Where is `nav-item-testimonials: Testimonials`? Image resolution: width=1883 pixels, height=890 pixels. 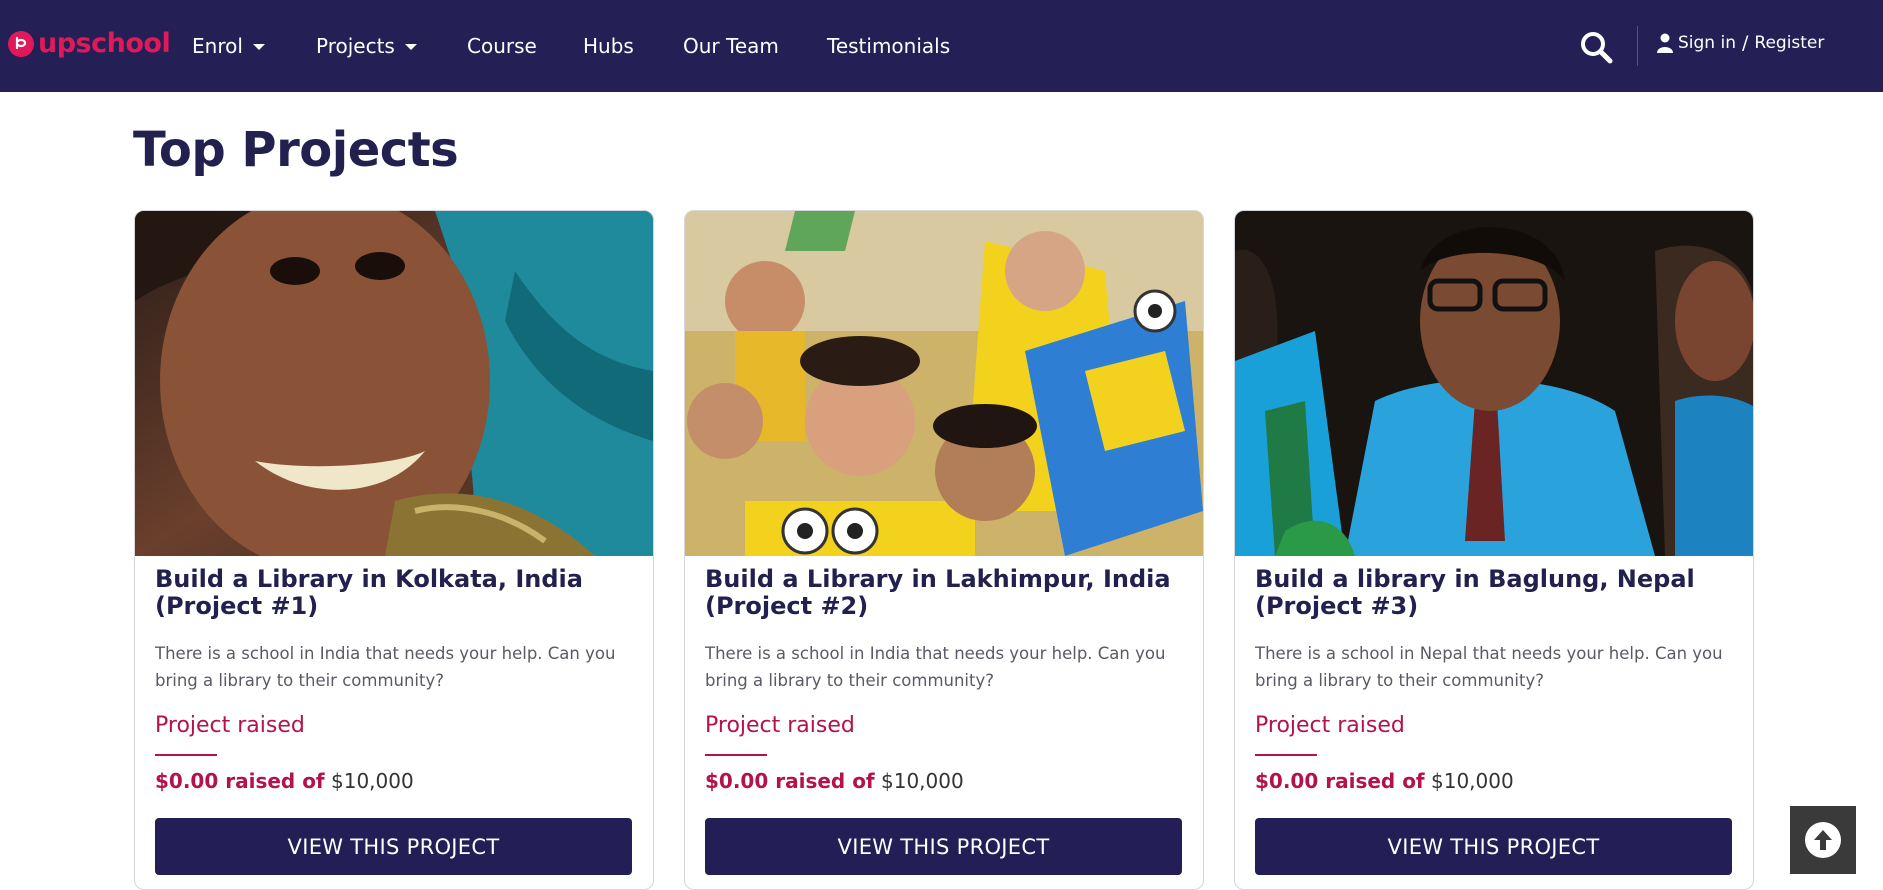
nav-item-testimonials: Testimonials is located at coordinates (888, 46).